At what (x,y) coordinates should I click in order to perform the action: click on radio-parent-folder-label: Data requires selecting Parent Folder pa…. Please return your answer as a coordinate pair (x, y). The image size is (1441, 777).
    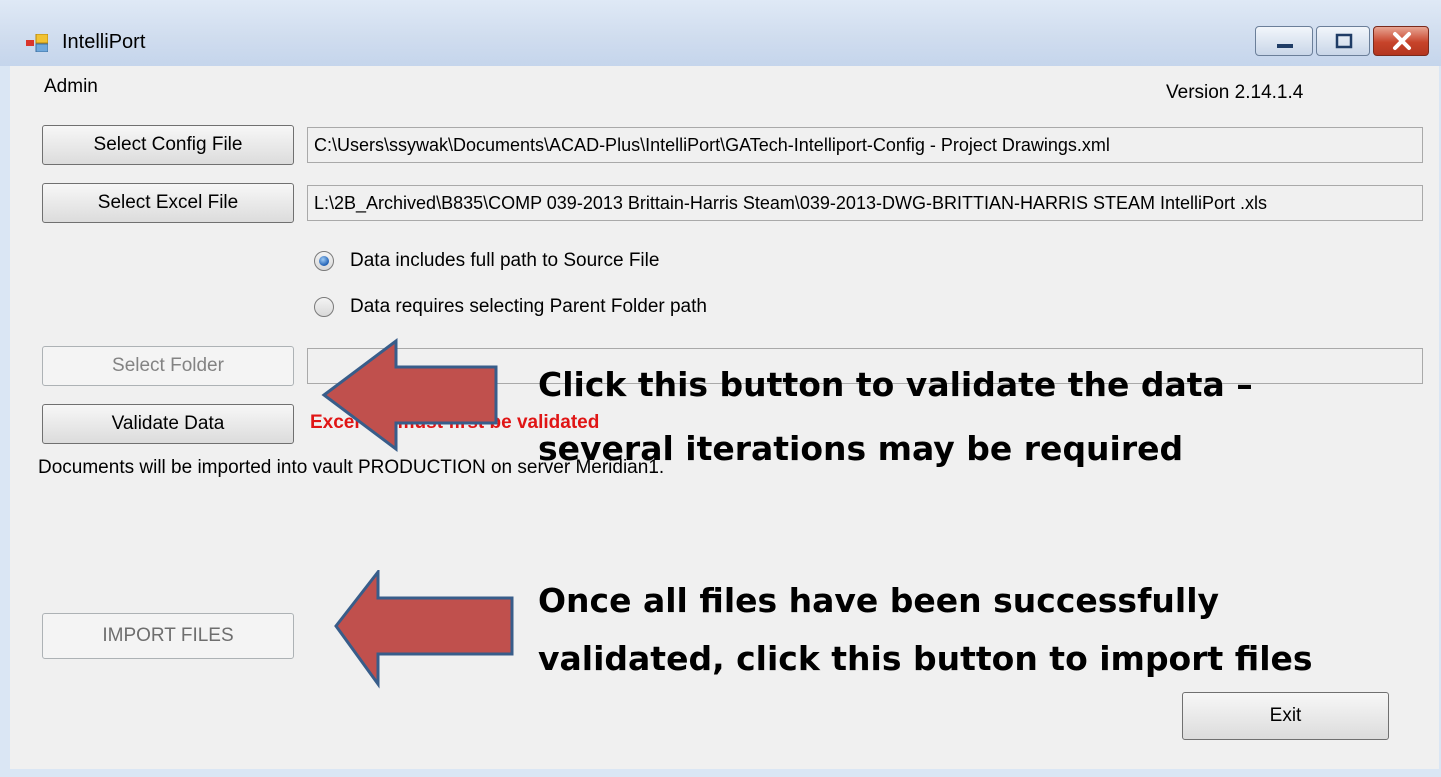
    Looking at the image, I should click on (528, 306).